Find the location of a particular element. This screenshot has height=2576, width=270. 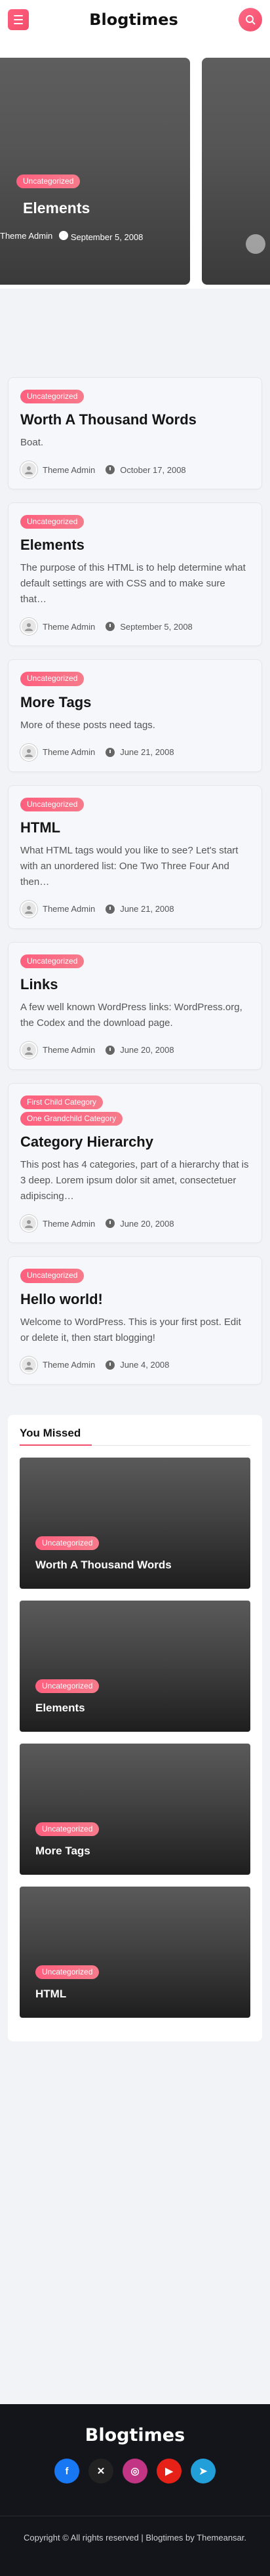

x-icon: ✕ is located at coordinates (100, 2471).